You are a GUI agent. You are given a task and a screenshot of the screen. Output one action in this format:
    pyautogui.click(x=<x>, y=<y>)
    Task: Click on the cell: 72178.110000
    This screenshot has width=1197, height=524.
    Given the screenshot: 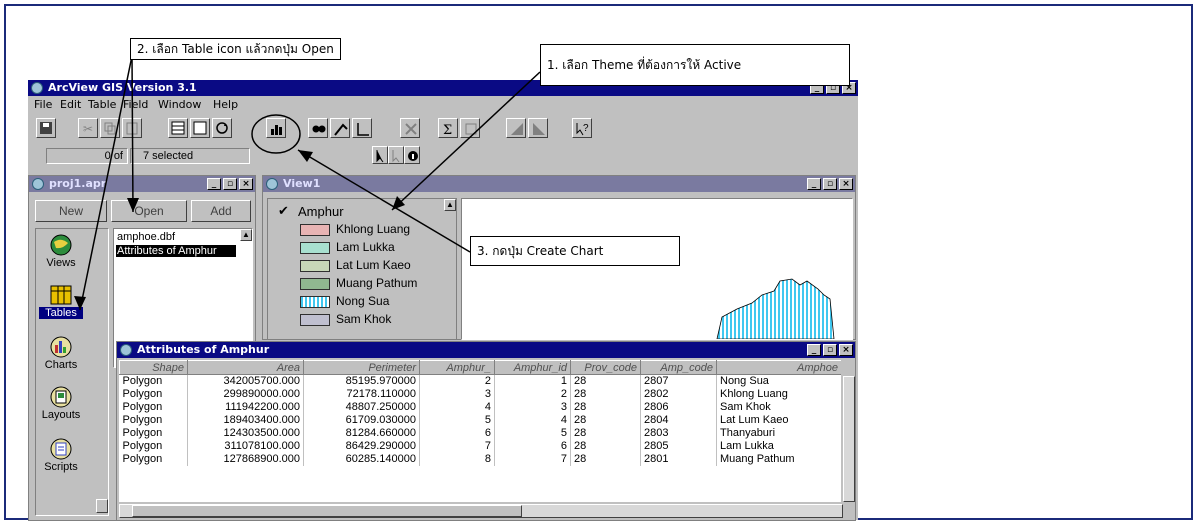 What is the action you would take?
    pyautogui.click(x=361, y=394)
    